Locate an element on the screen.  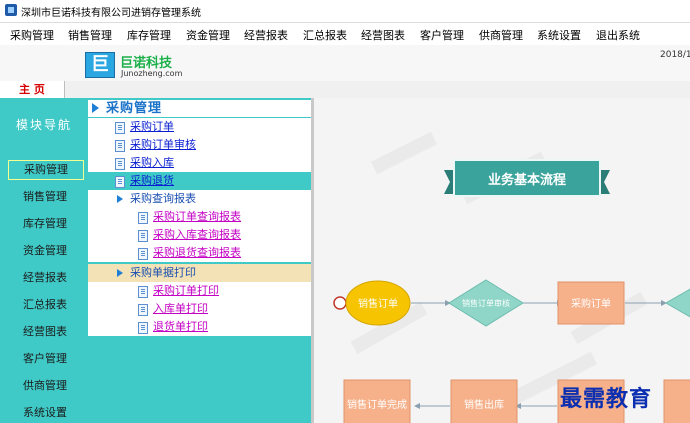
menu-sales: 销售管理 is located at coordinates (90, 35).